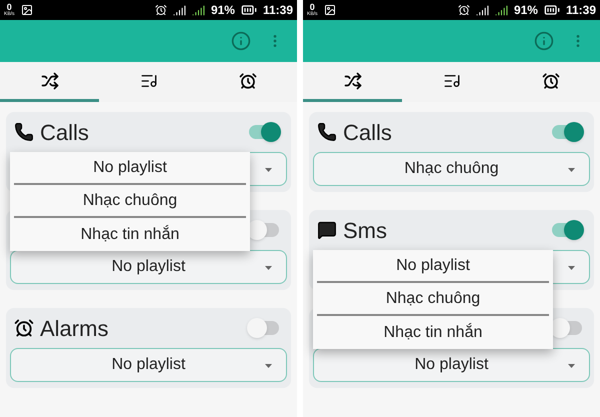 The width and height of the screenshot is (600, 417). I want to click on message-icon, so click(327, 230).